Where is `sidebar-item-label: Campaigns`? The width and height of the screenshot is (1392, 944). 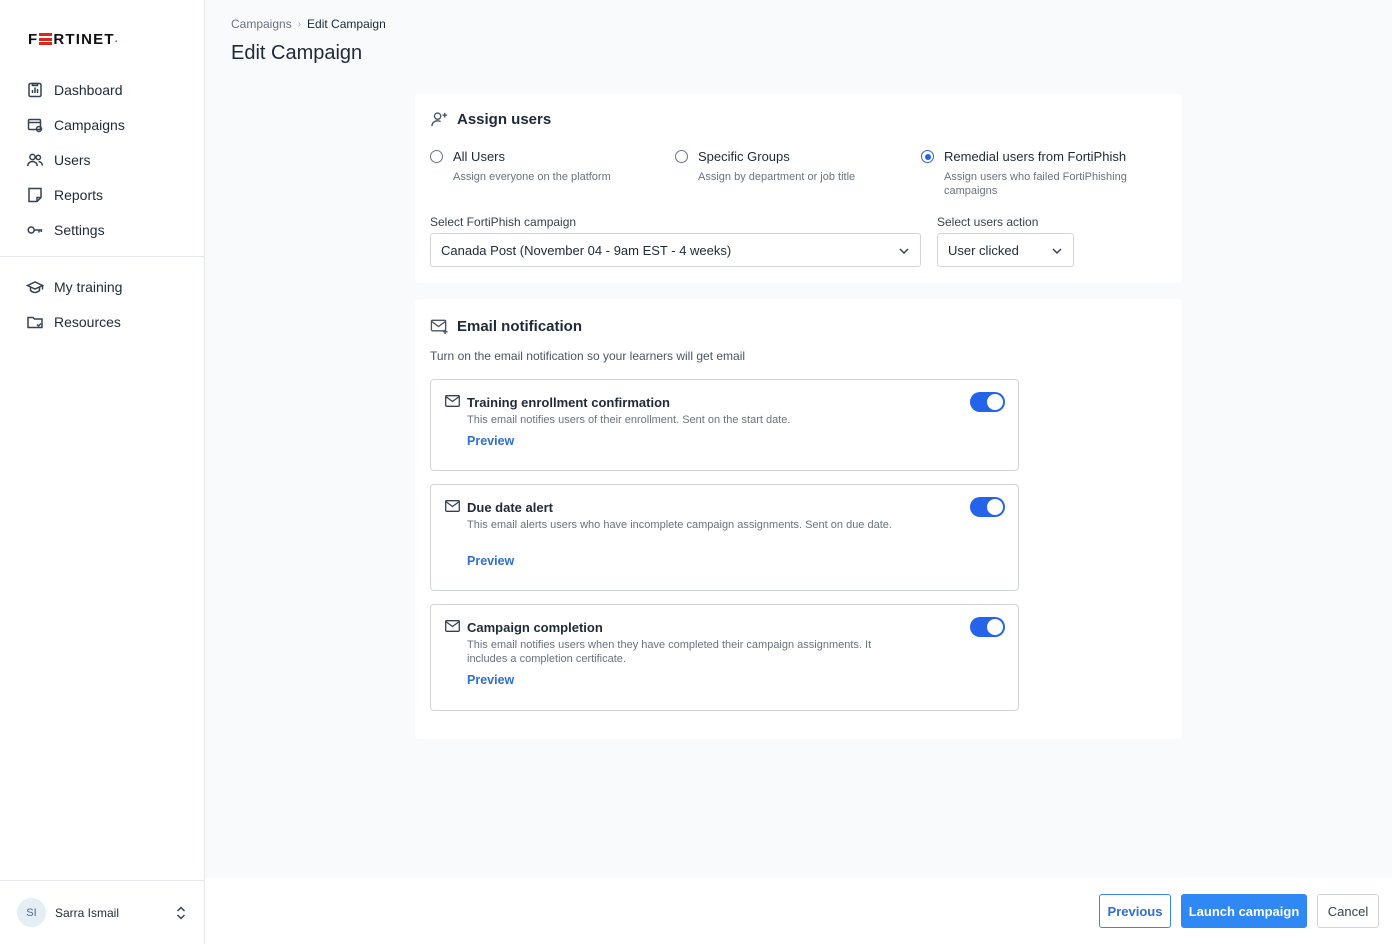 sidebar-item-label: Campaigns is located at coordinates (89, 124).